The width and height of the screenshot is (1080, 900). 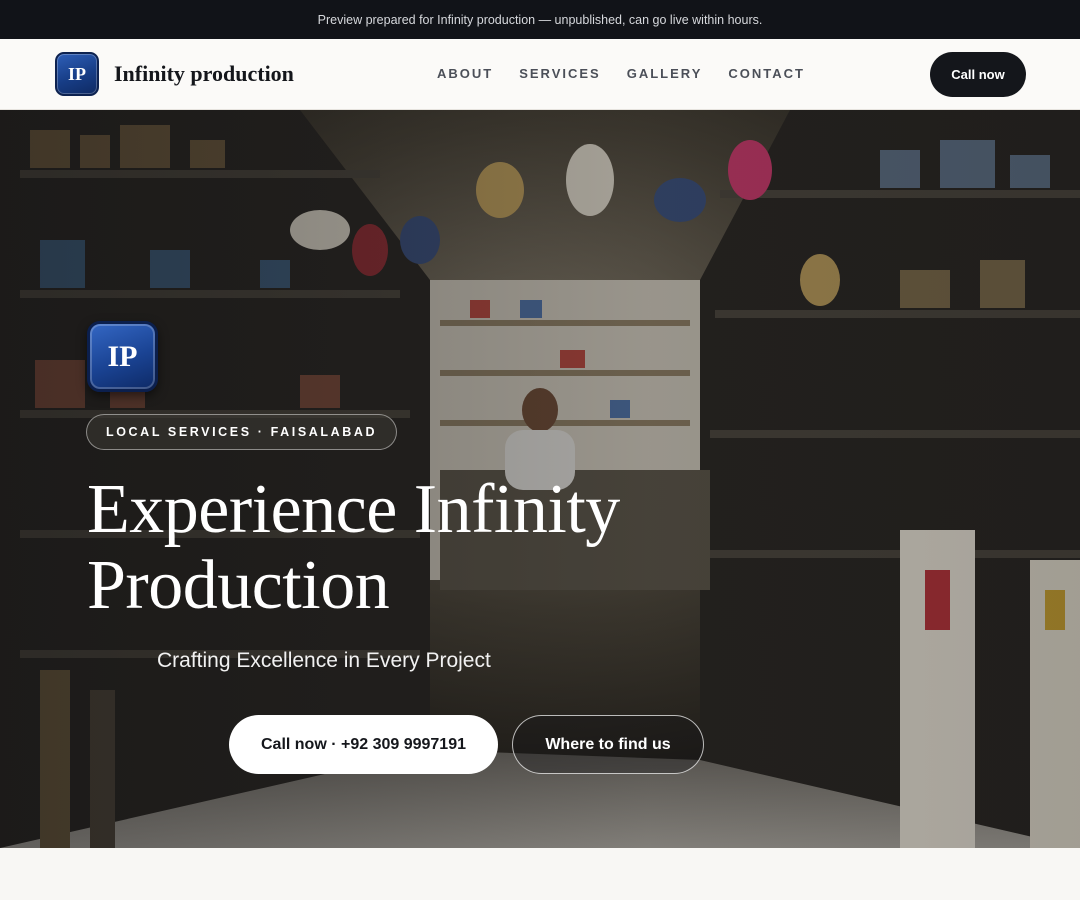 I want to click on hero-subtitle: Crafting Excellence in Every Project, so click(x=324, y=660).